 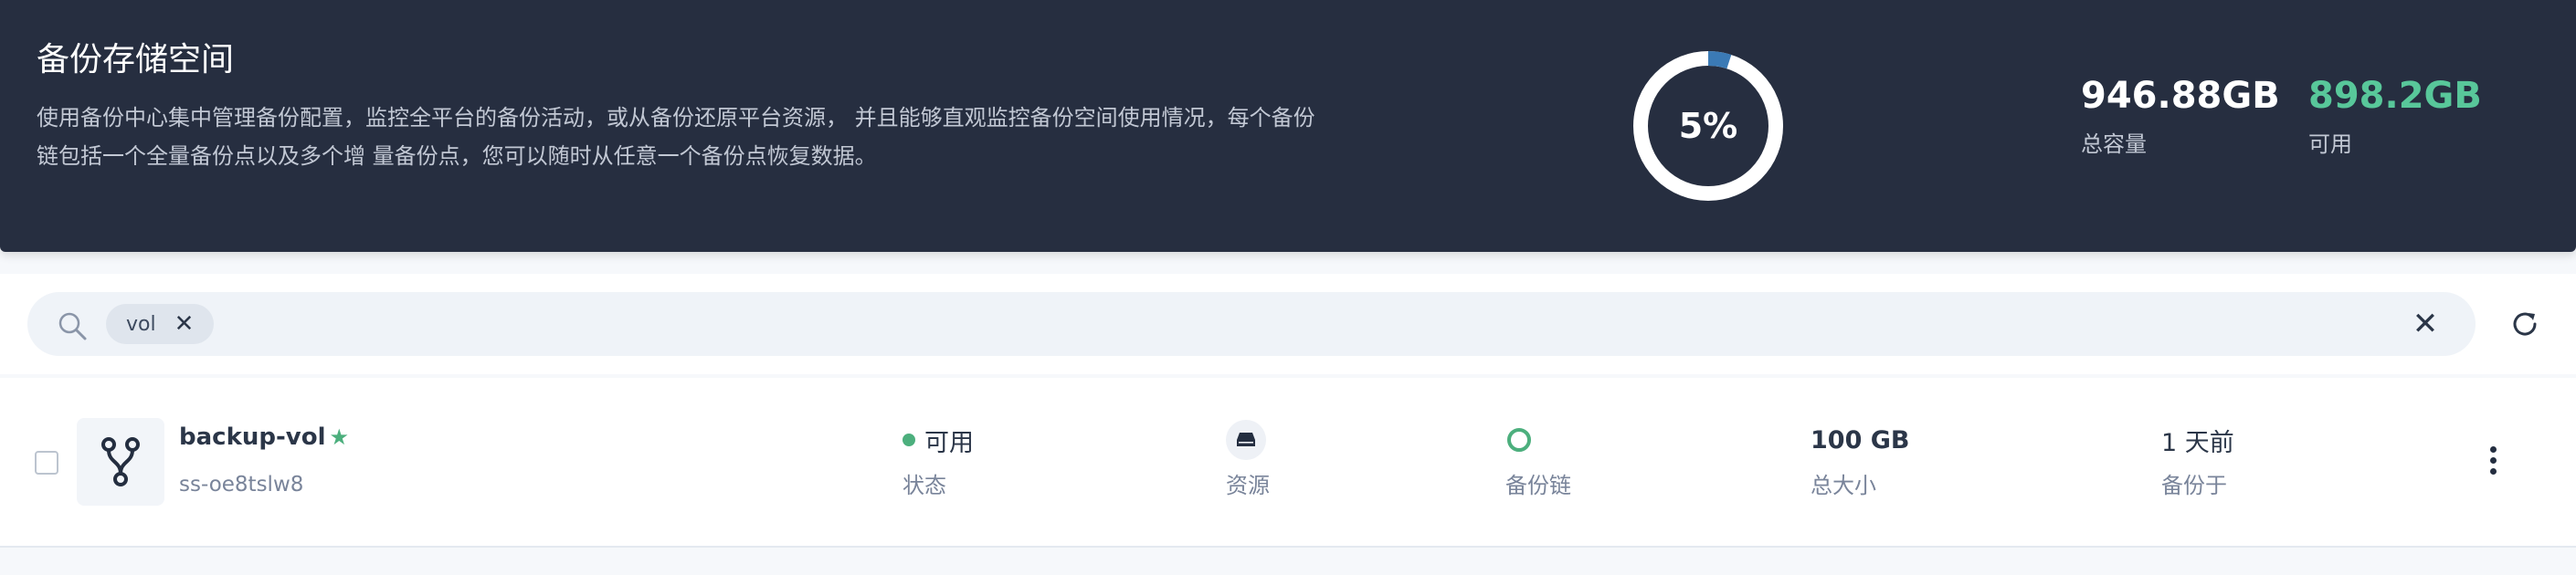 What do you see at coordinates (1860, 461) in the screenshot?
I see `size-column: 100 GB 总大小` at bounding box center [1860, 461].